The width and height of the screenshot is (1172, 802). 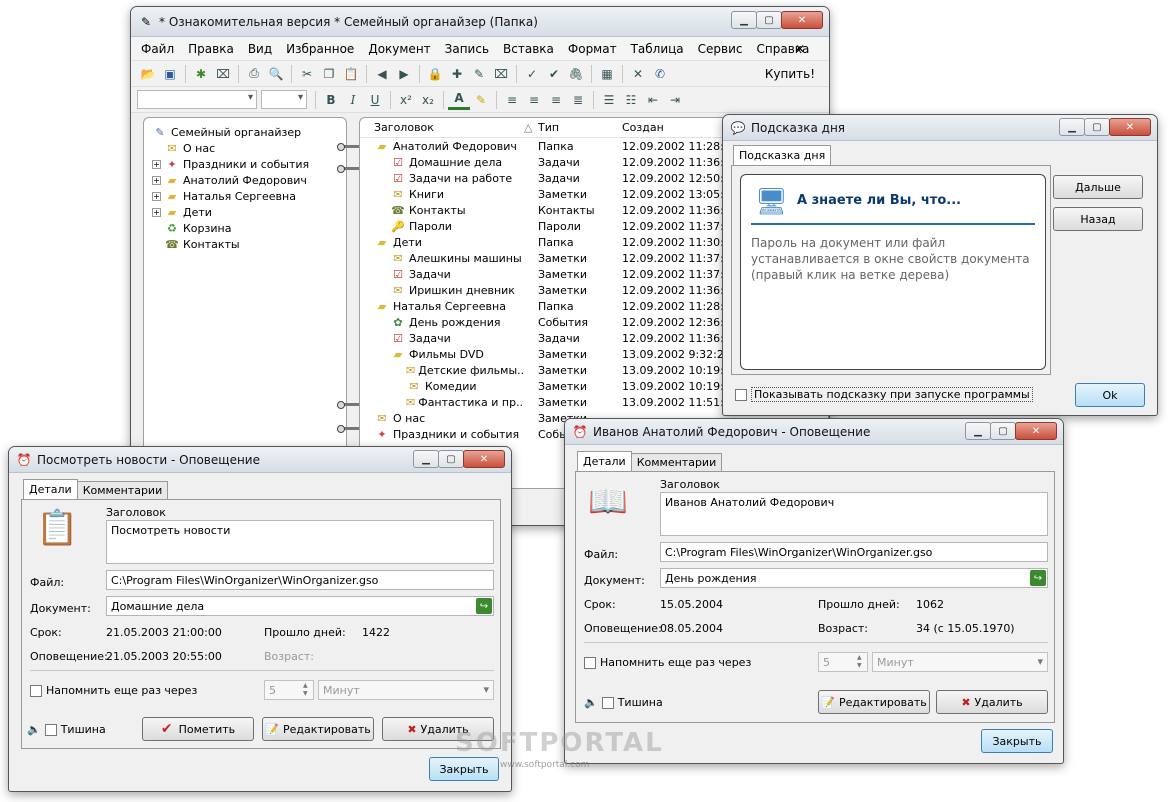 I want to click on ivanov-close-button: ✕, so click(x=1036, y=431).